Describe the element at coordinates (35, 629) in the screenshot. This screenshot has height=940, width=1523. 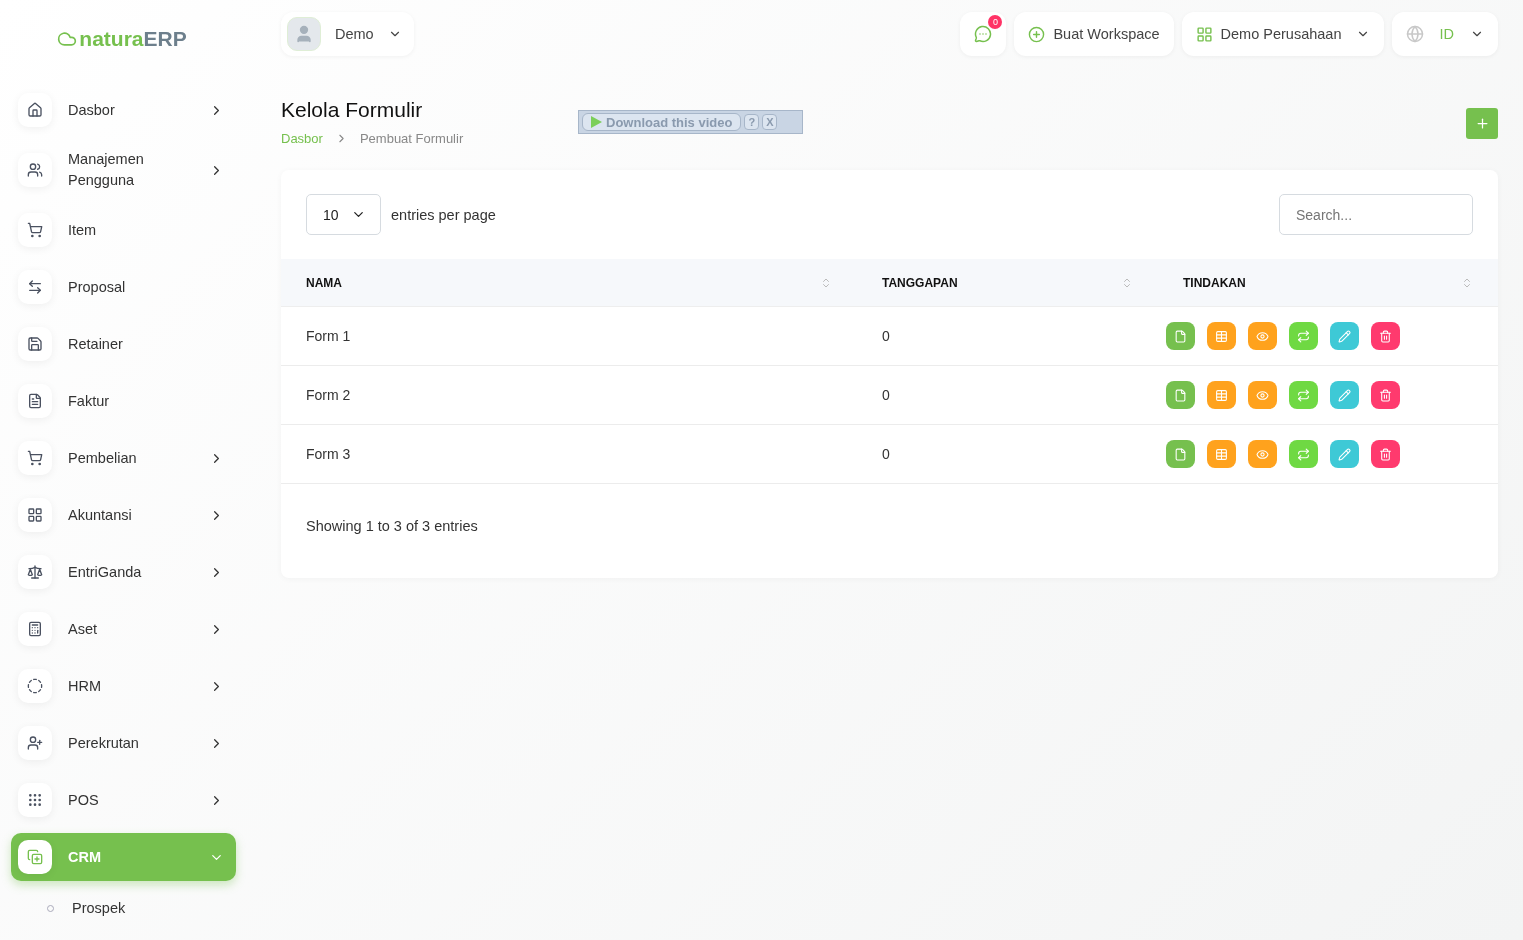
I see `calculator-icon` at that location.